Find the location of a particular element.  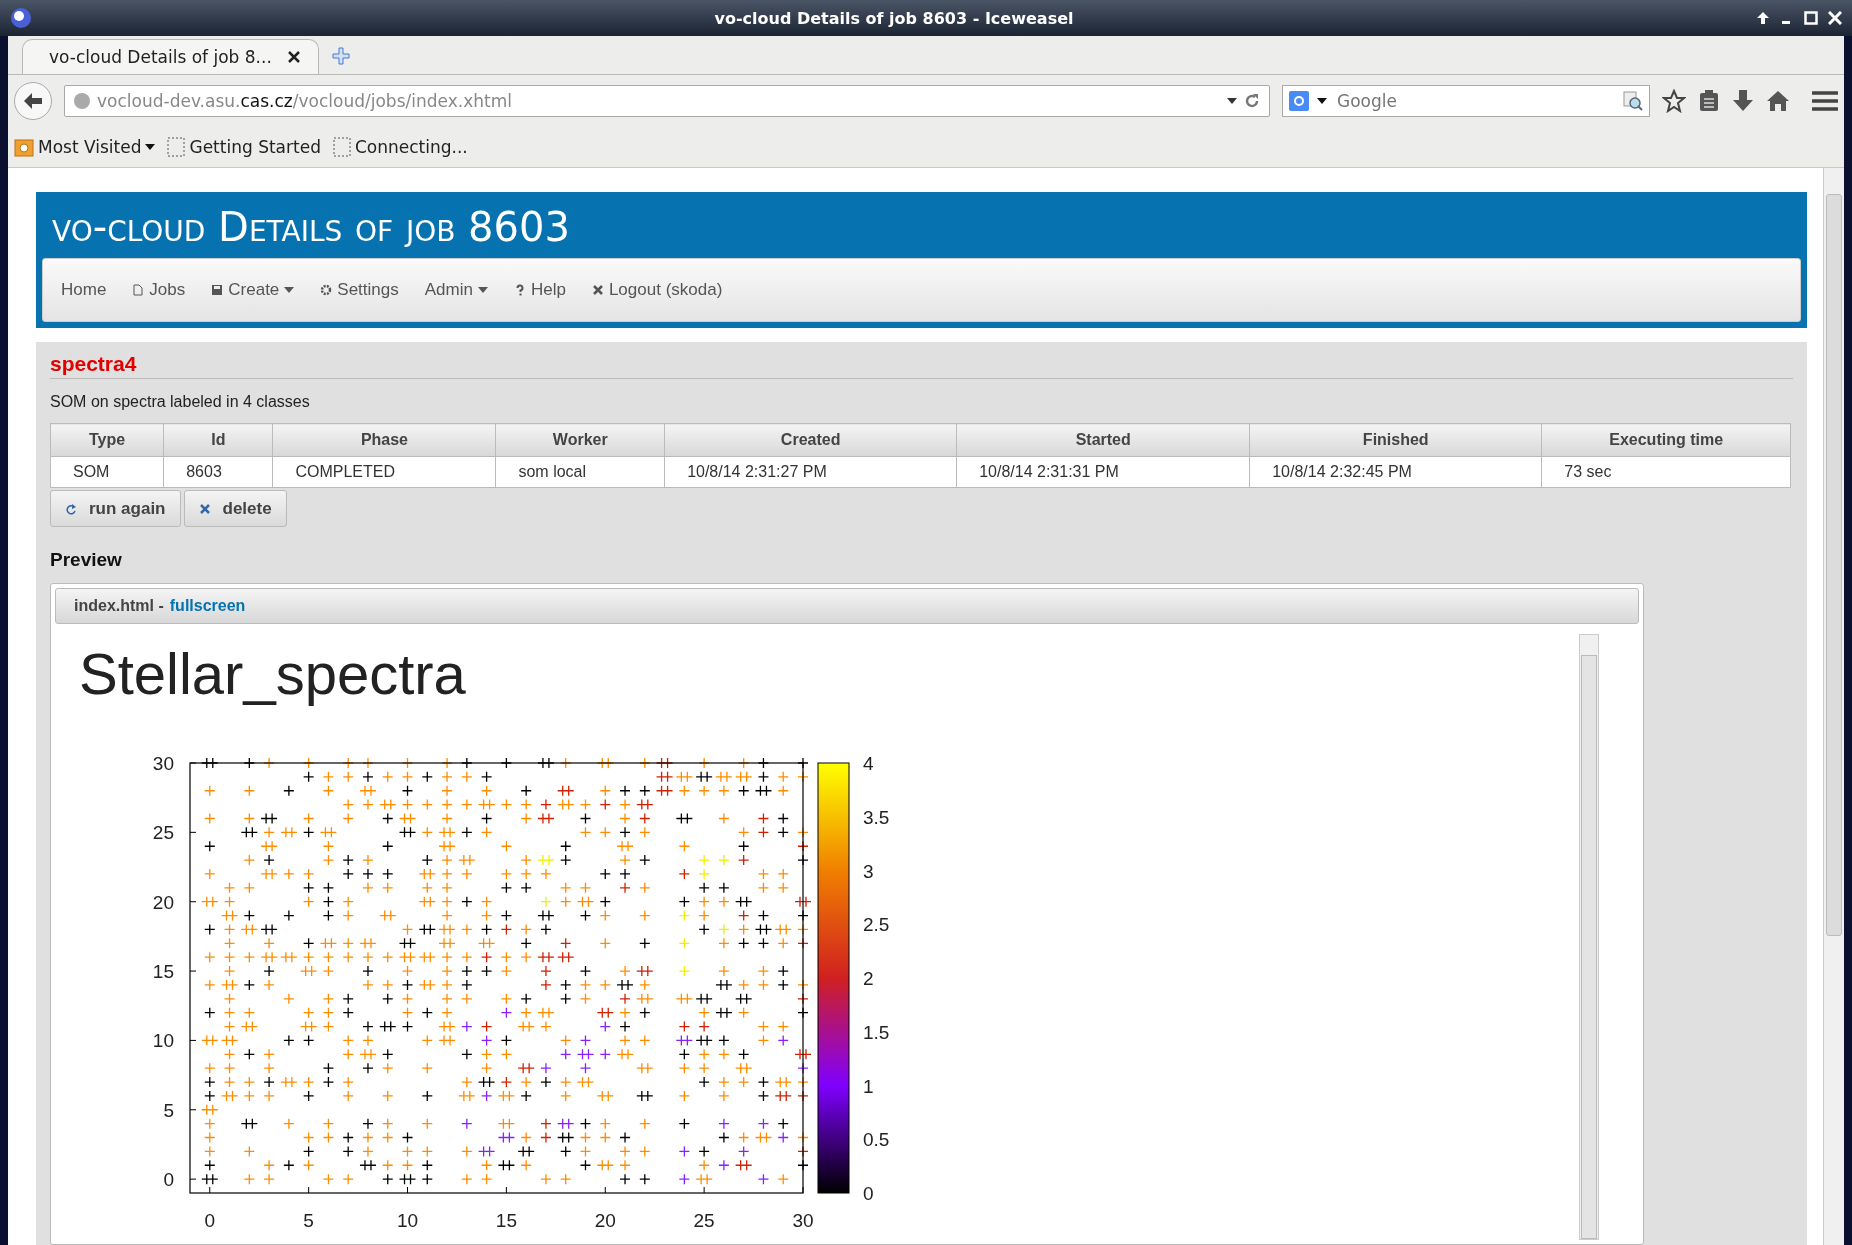

y-tick-label: 30 is located at coordinates (163, 763).